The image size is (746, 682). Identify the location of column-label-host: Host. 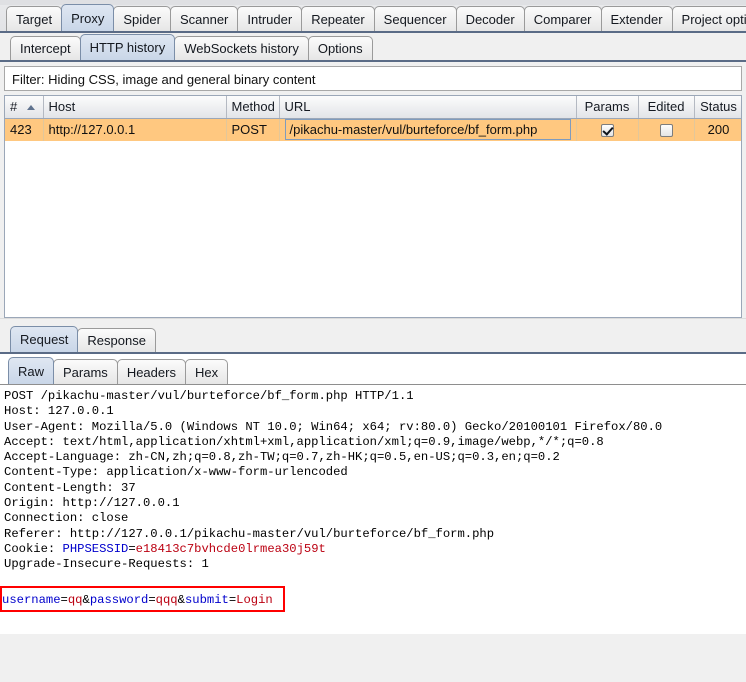
(62, 107).